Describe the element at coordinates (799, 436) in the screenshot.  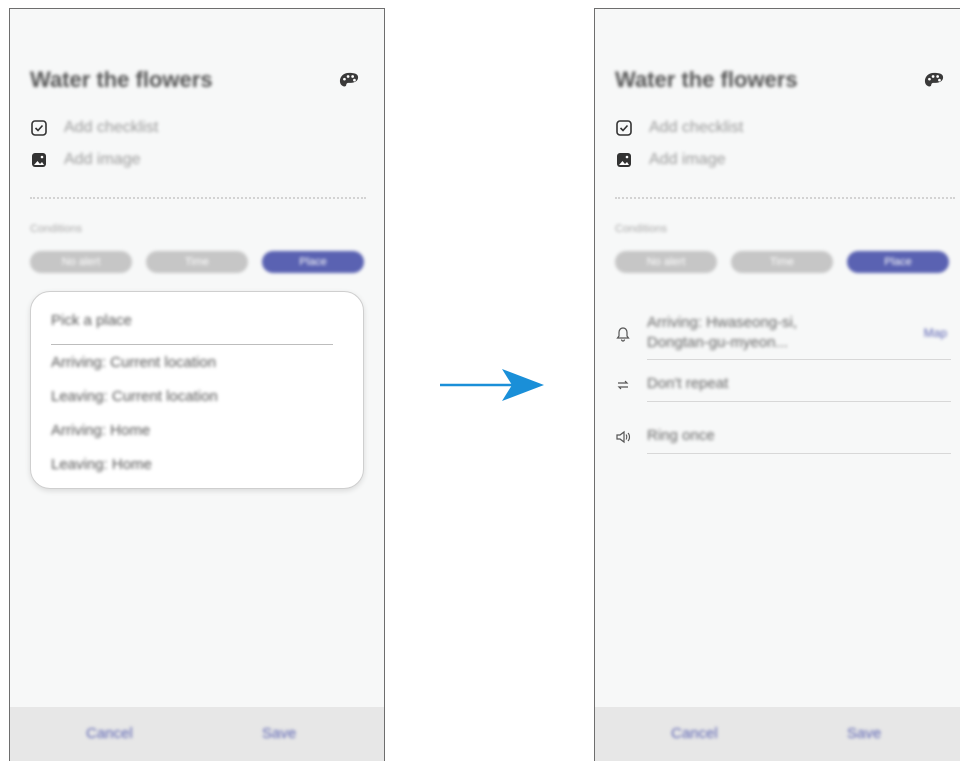
I see `sound-setting-body: Ring once` at that location.